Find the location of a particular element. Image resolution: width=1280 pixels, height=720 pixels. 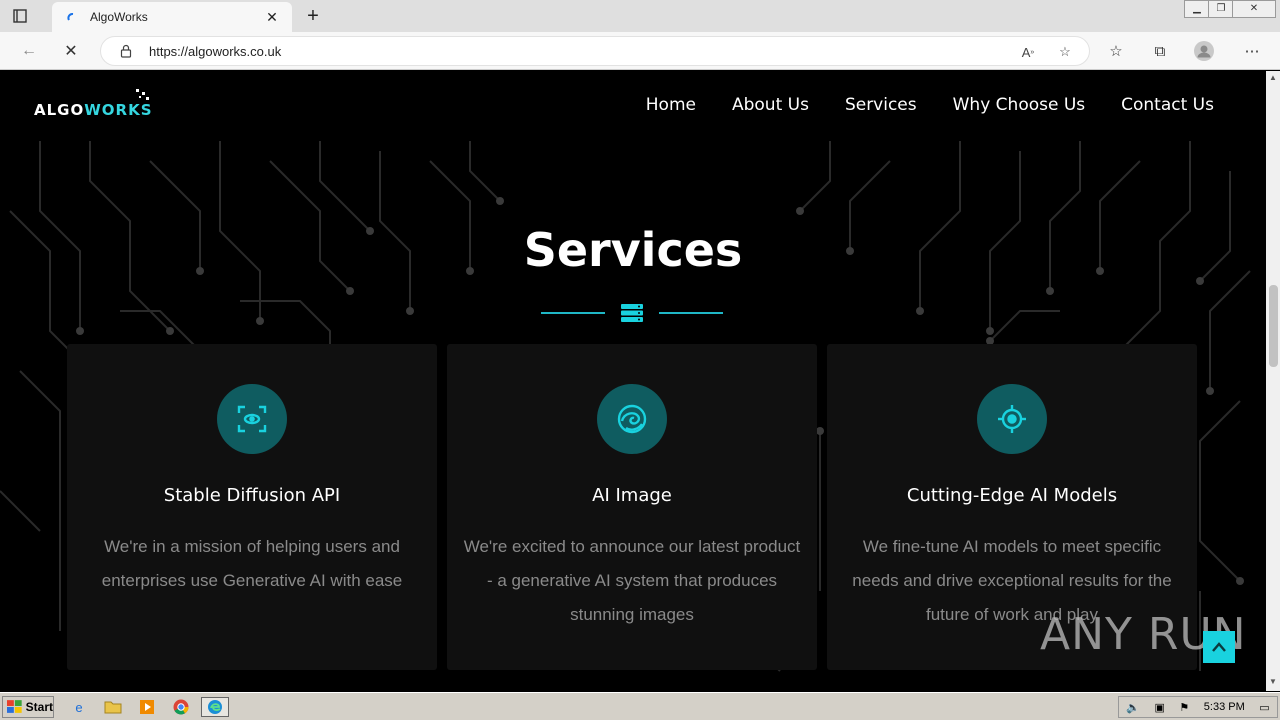

add-favorite-icon: ☆ is located at coordinates (1065, 52).